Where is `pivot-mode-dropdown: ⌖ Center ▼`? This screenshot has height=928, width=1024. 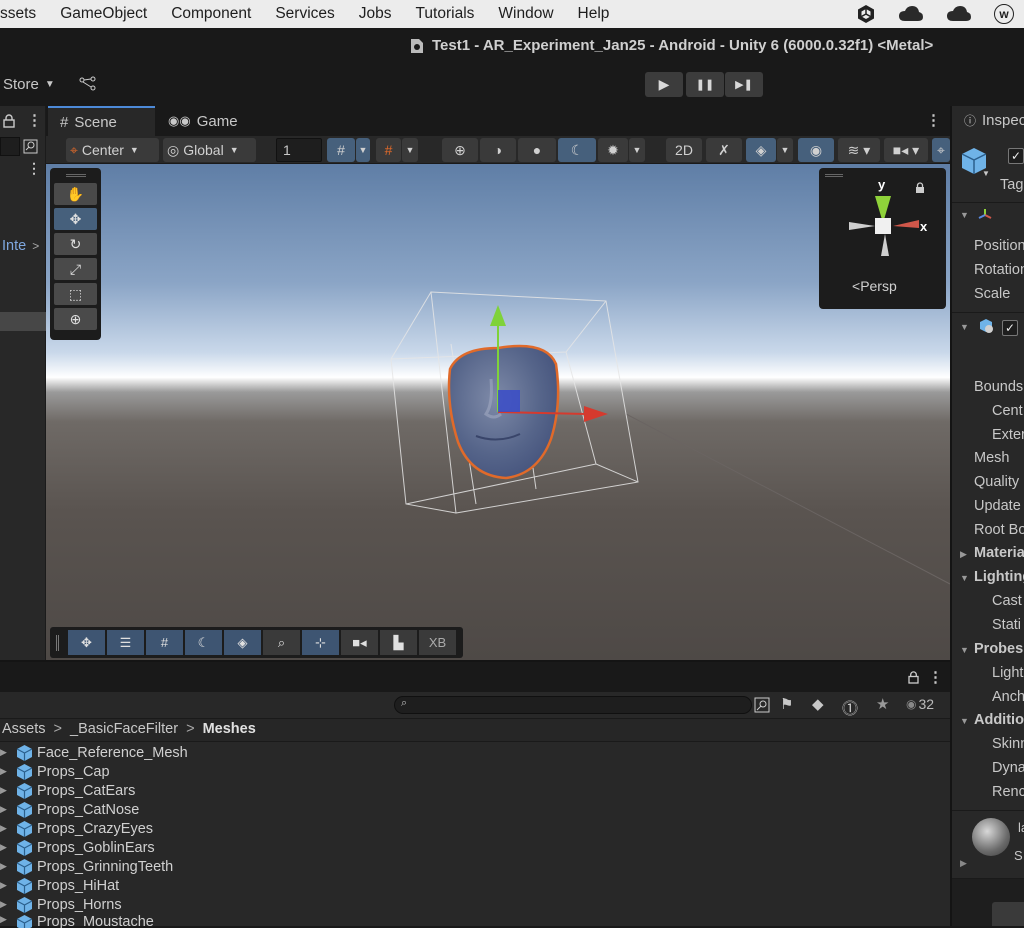 pivot-mode-dropdown: ⌖ Center ▼ is located at coordinates (112, 150).